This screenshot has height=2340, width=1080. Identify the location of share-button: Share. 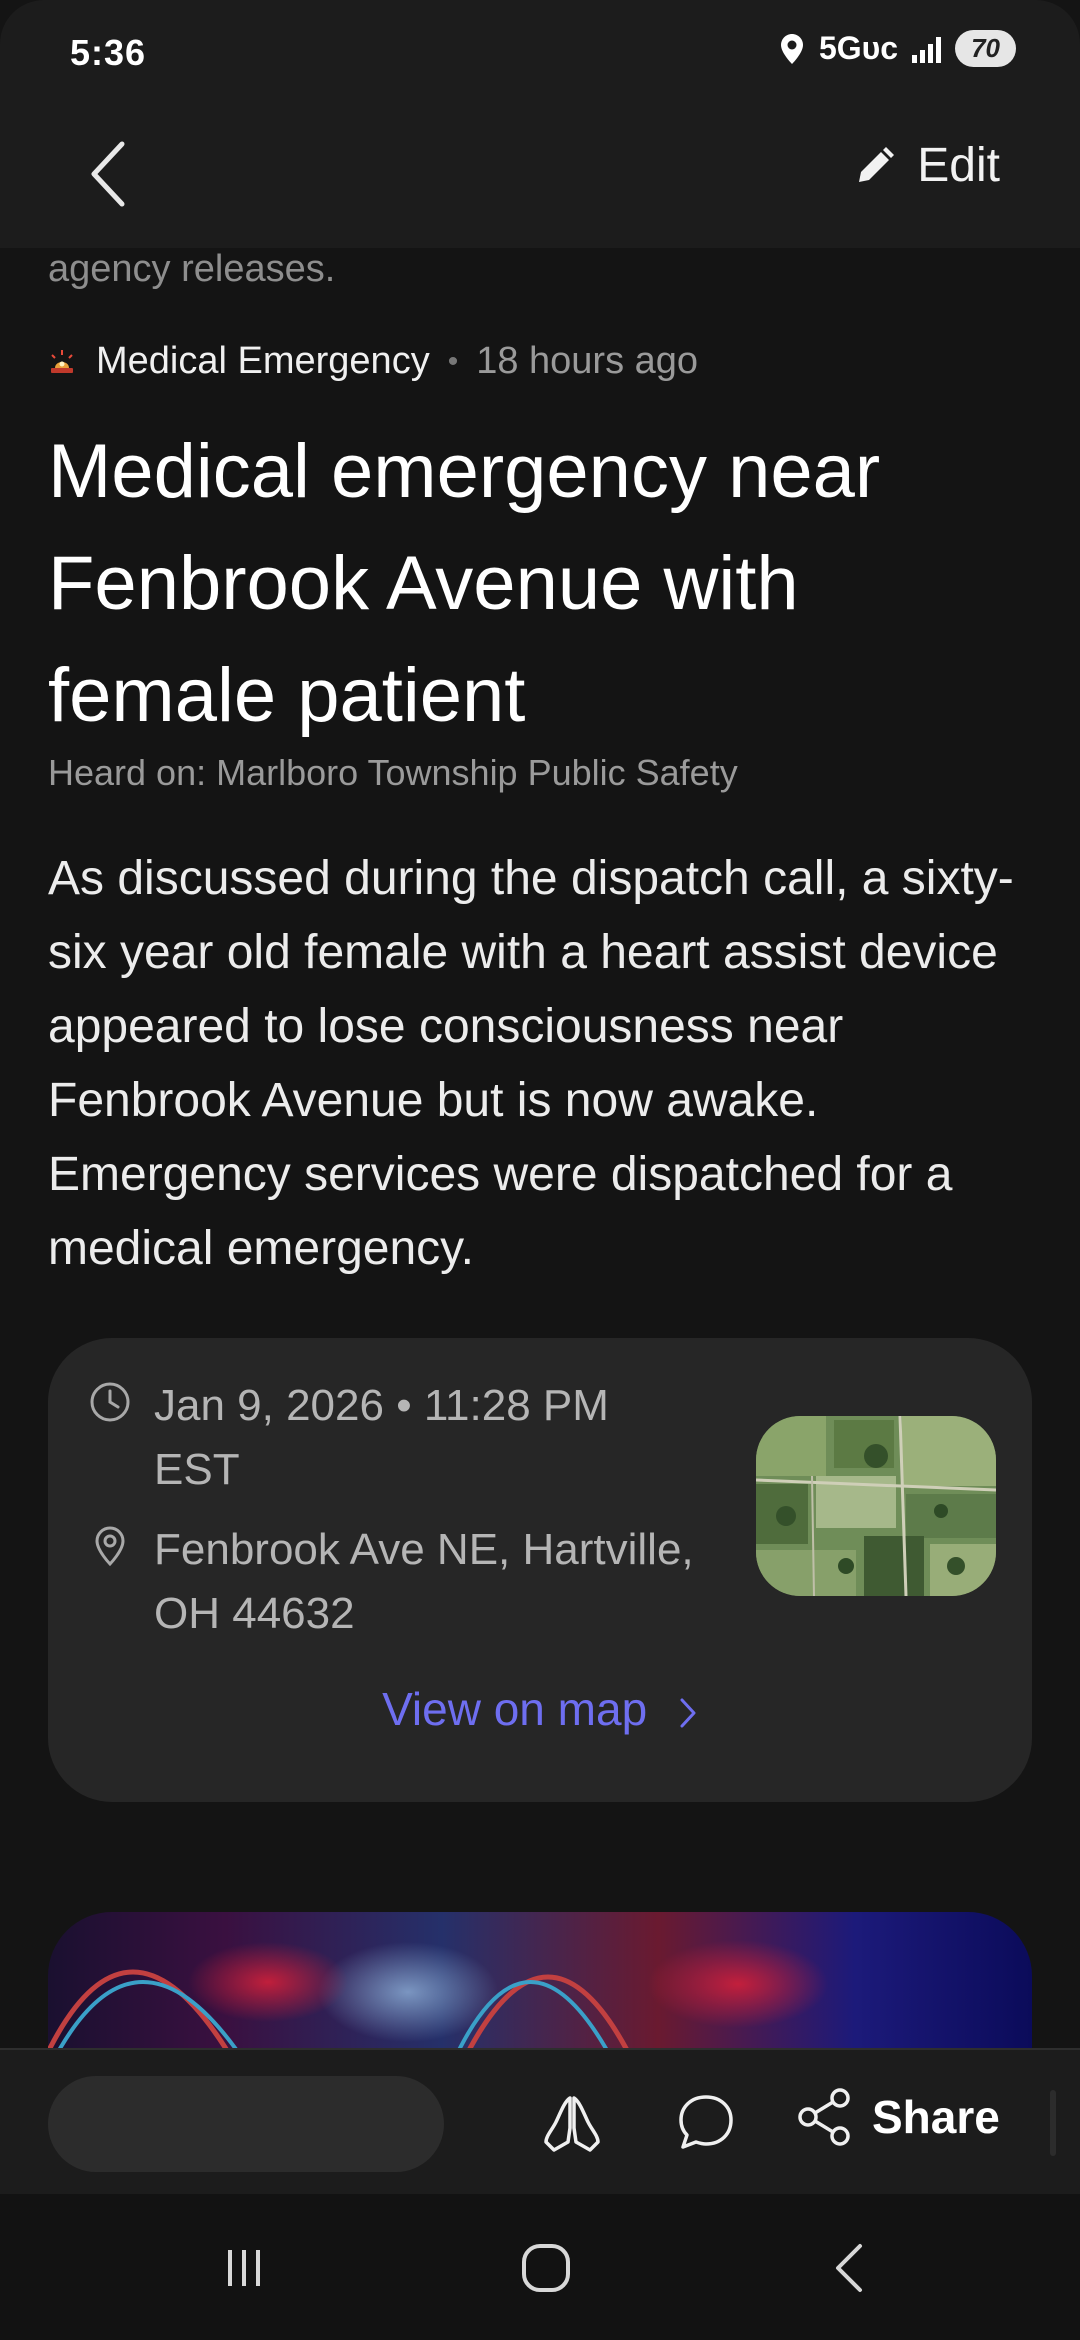
(898, 2117).